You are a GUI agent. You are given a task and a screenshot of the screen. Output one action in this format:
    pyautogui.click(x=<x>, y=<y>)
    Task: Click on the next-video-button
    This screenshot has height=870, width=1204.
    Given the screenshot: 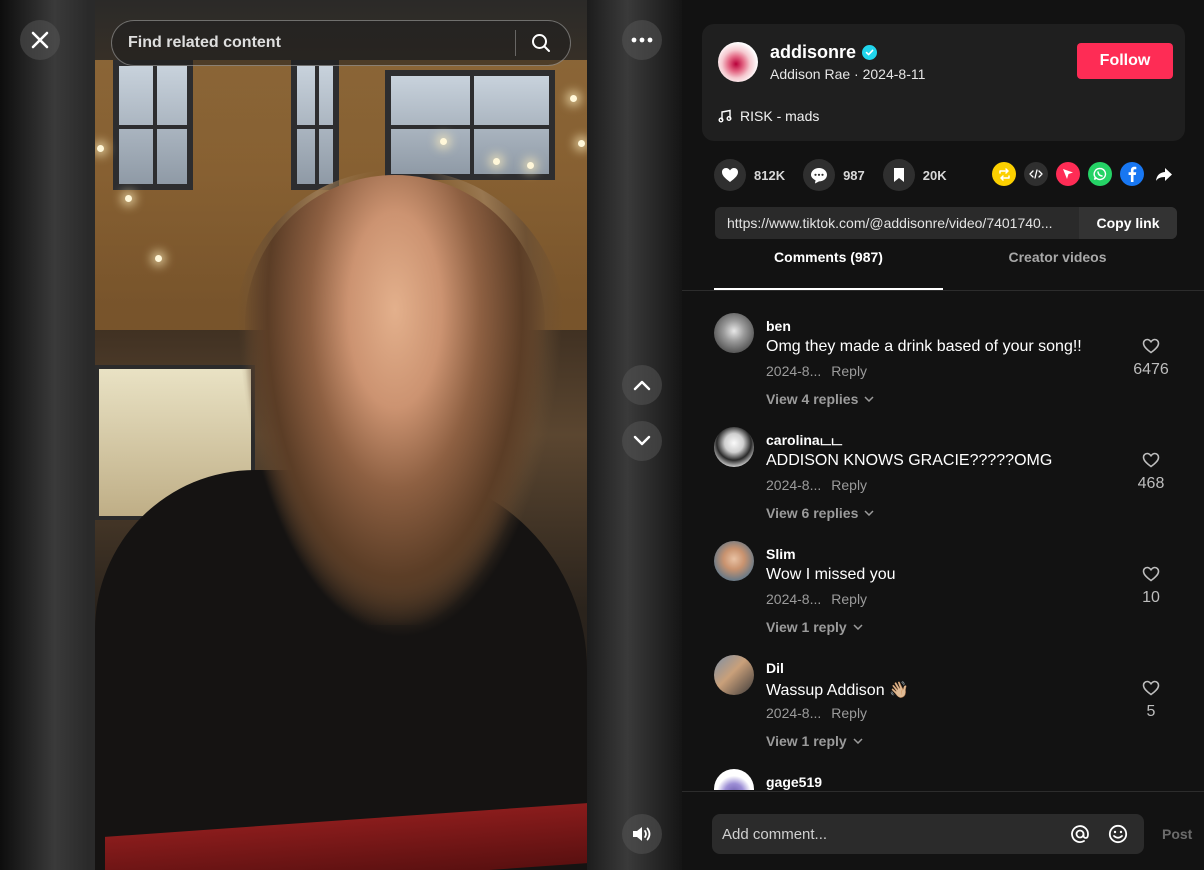 What is the action you would take?
    pyautogui.click(x=642, y=441)
    